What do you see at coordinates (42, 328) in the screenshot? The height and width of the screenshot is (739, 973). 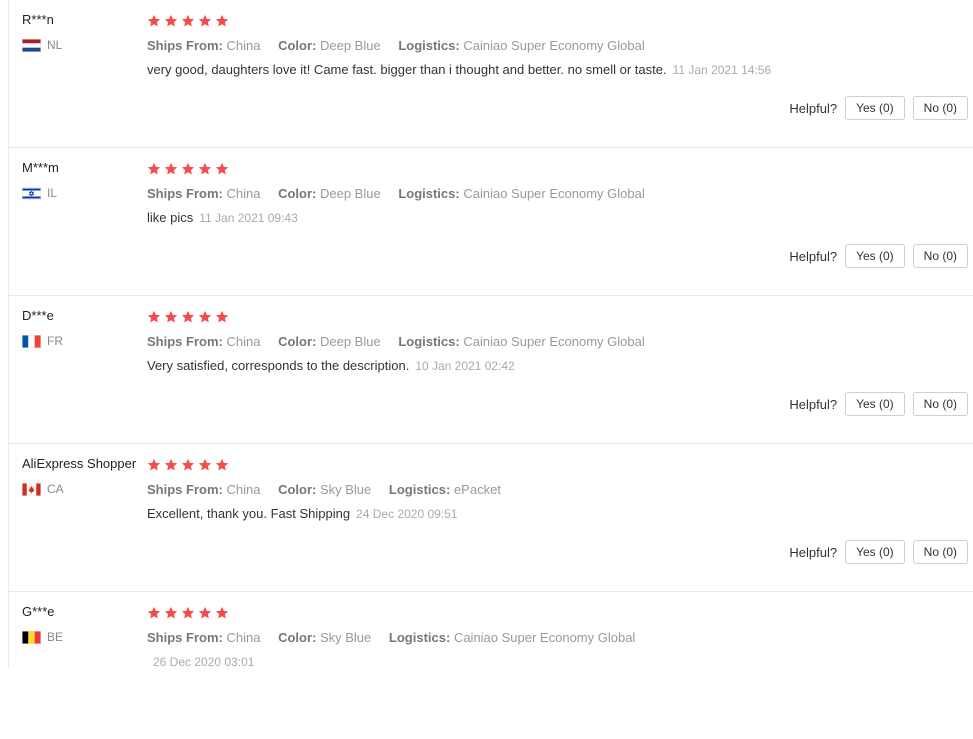 I see `reviewer-info: D***e FR` at bounding box center [42, 328].